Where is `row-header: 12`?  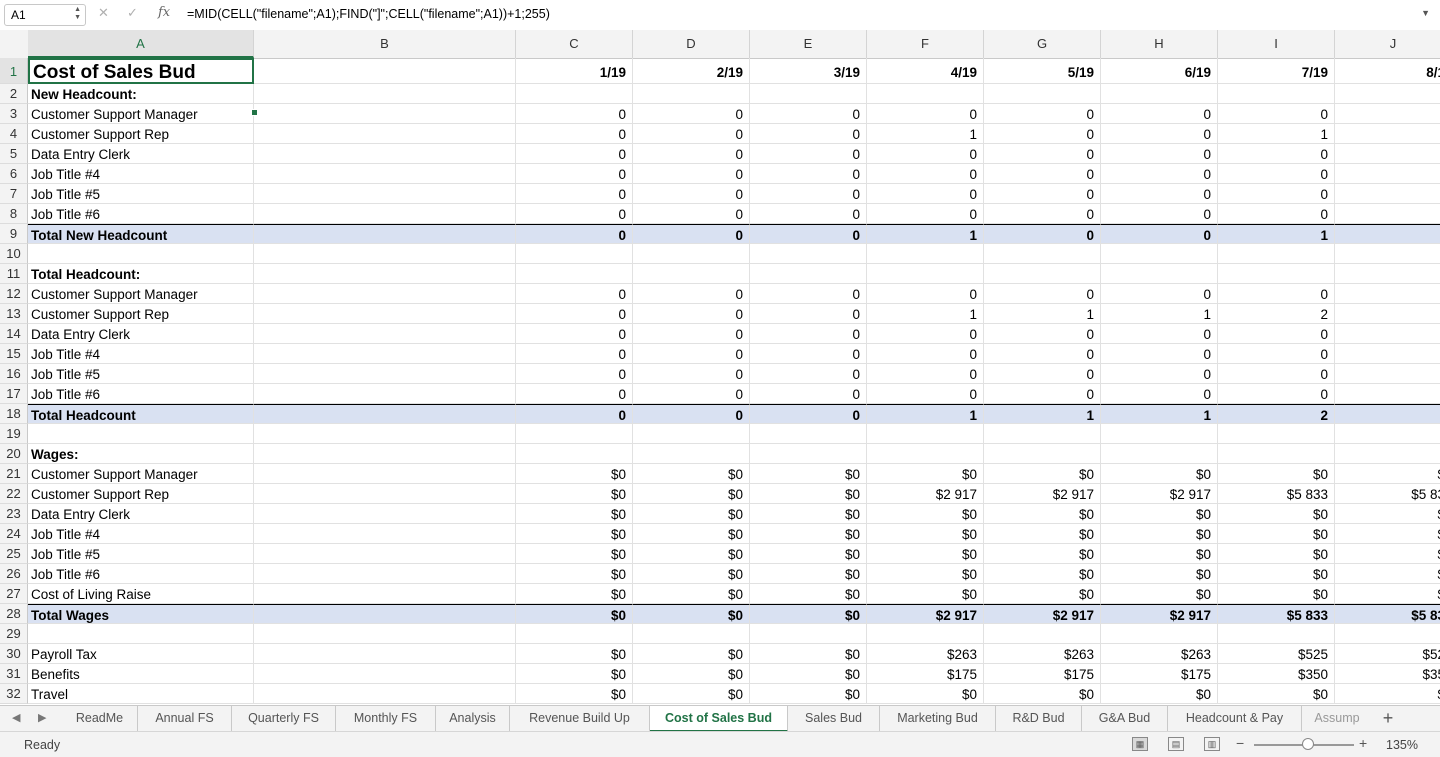 row-header: 12 is located at coordinates (14, 294).